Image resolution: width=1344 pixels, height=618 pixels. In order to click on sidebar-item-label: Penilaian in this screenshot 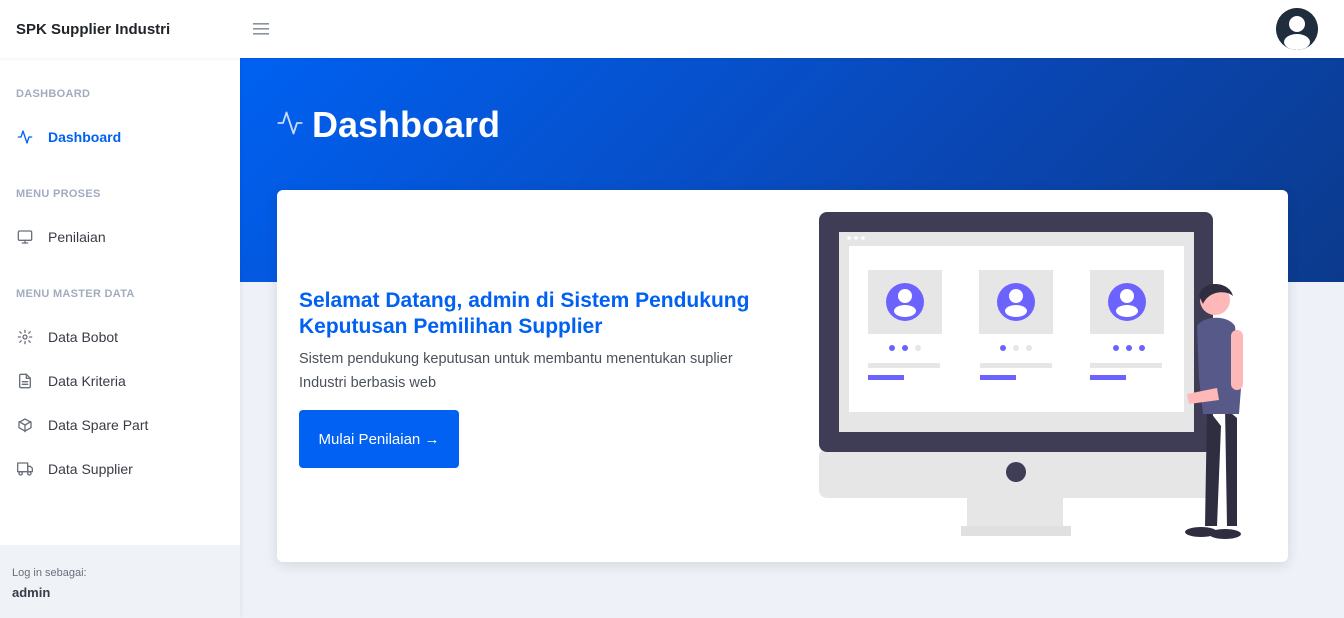, I will do `click(77, 237)`.